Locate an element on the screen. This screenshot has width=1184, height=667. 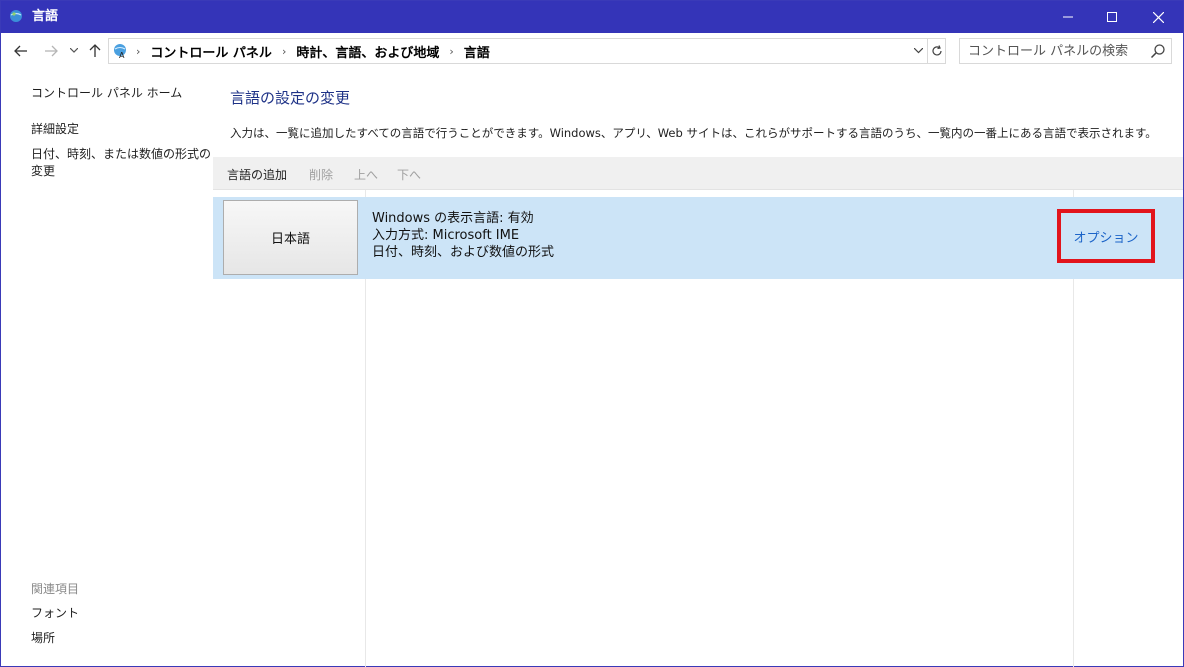
navigation-bar: A › コントロール パネル › 時計、言語、および地域 › 言語 is located at coordinates (592, 51).